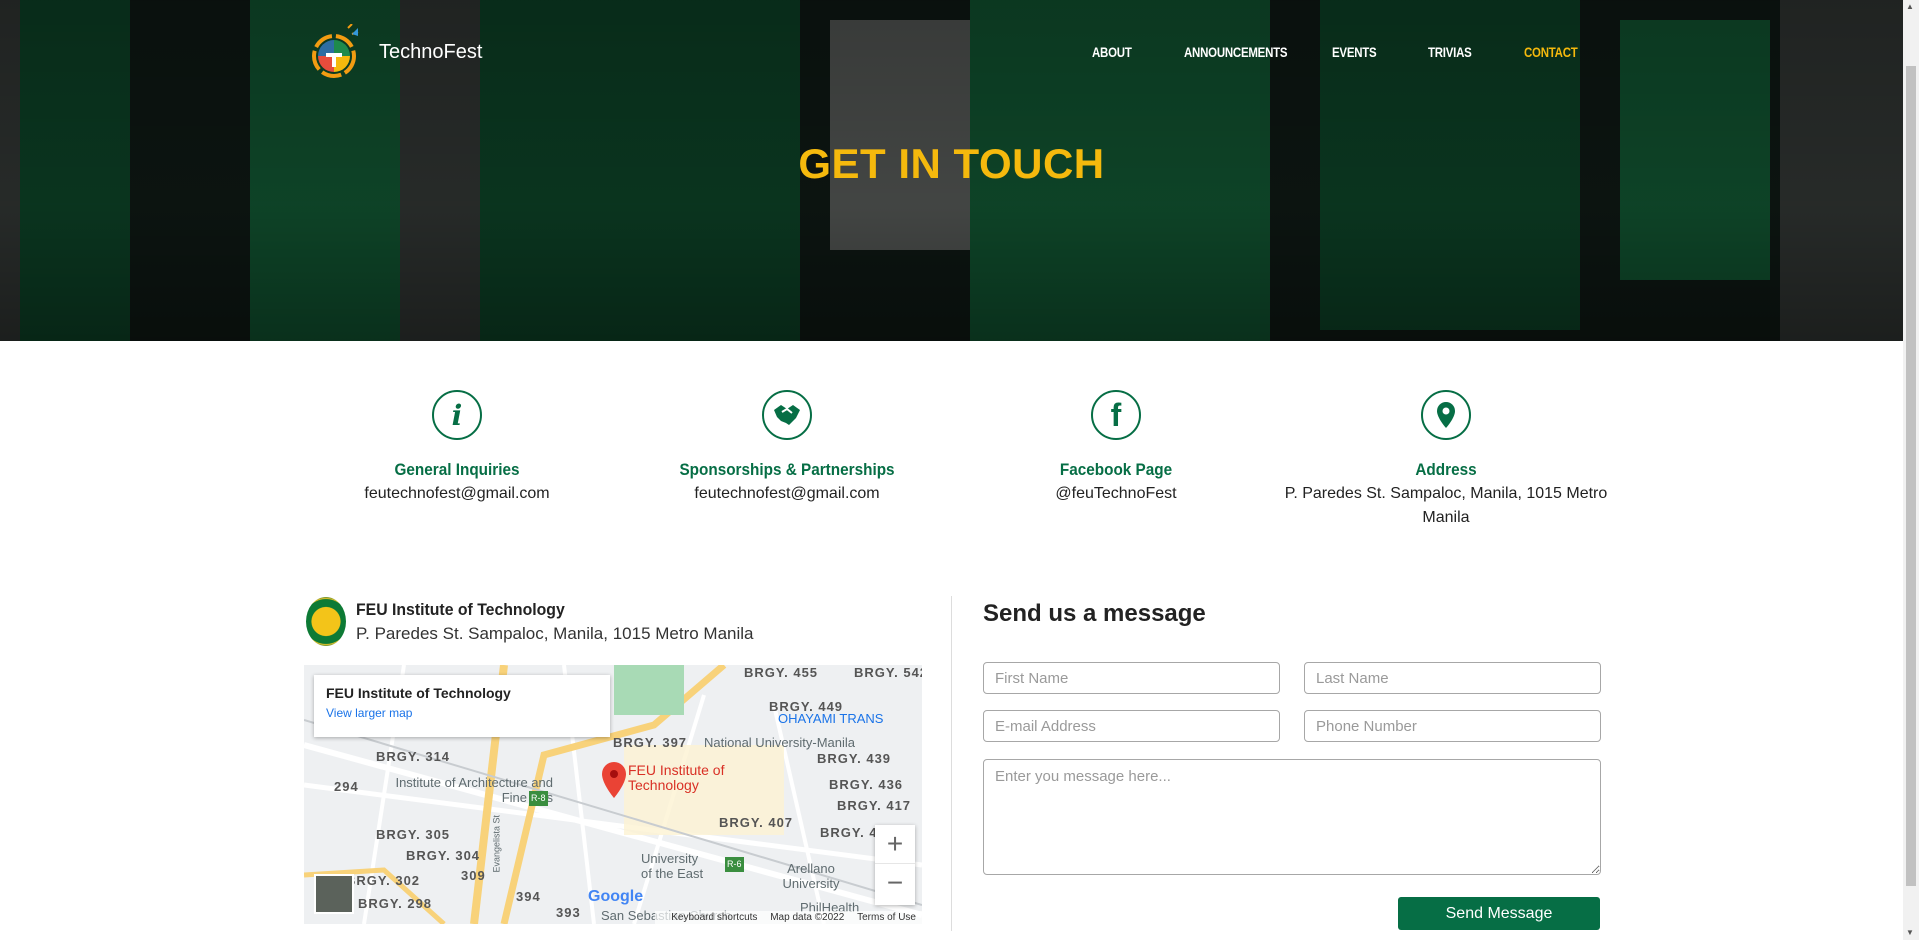  Describe the element at coordinates (781, 672) in the screenshot. I see `map-label: BRGY. 455` at that location.